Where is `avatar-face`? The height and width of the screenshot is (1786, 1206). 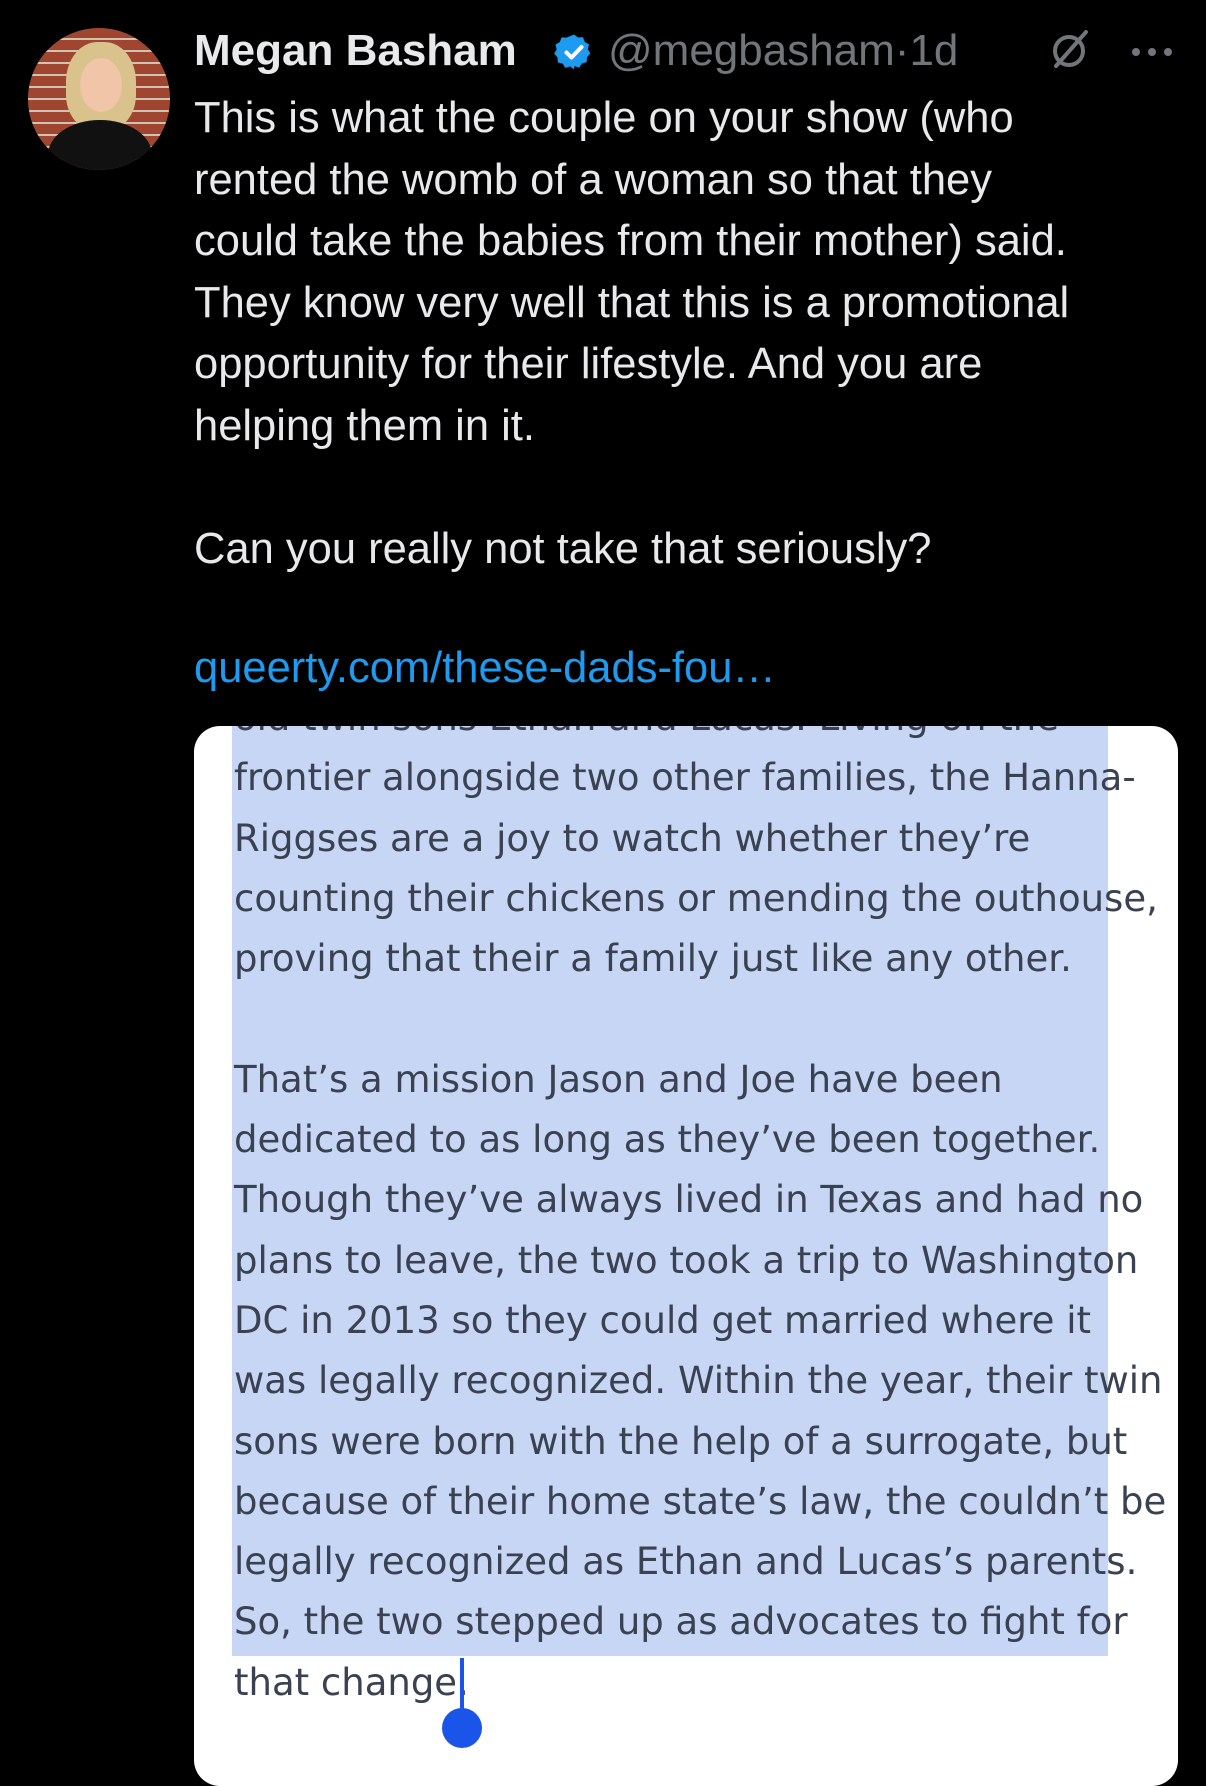 avatar-face is located at coordinates (101, 85).